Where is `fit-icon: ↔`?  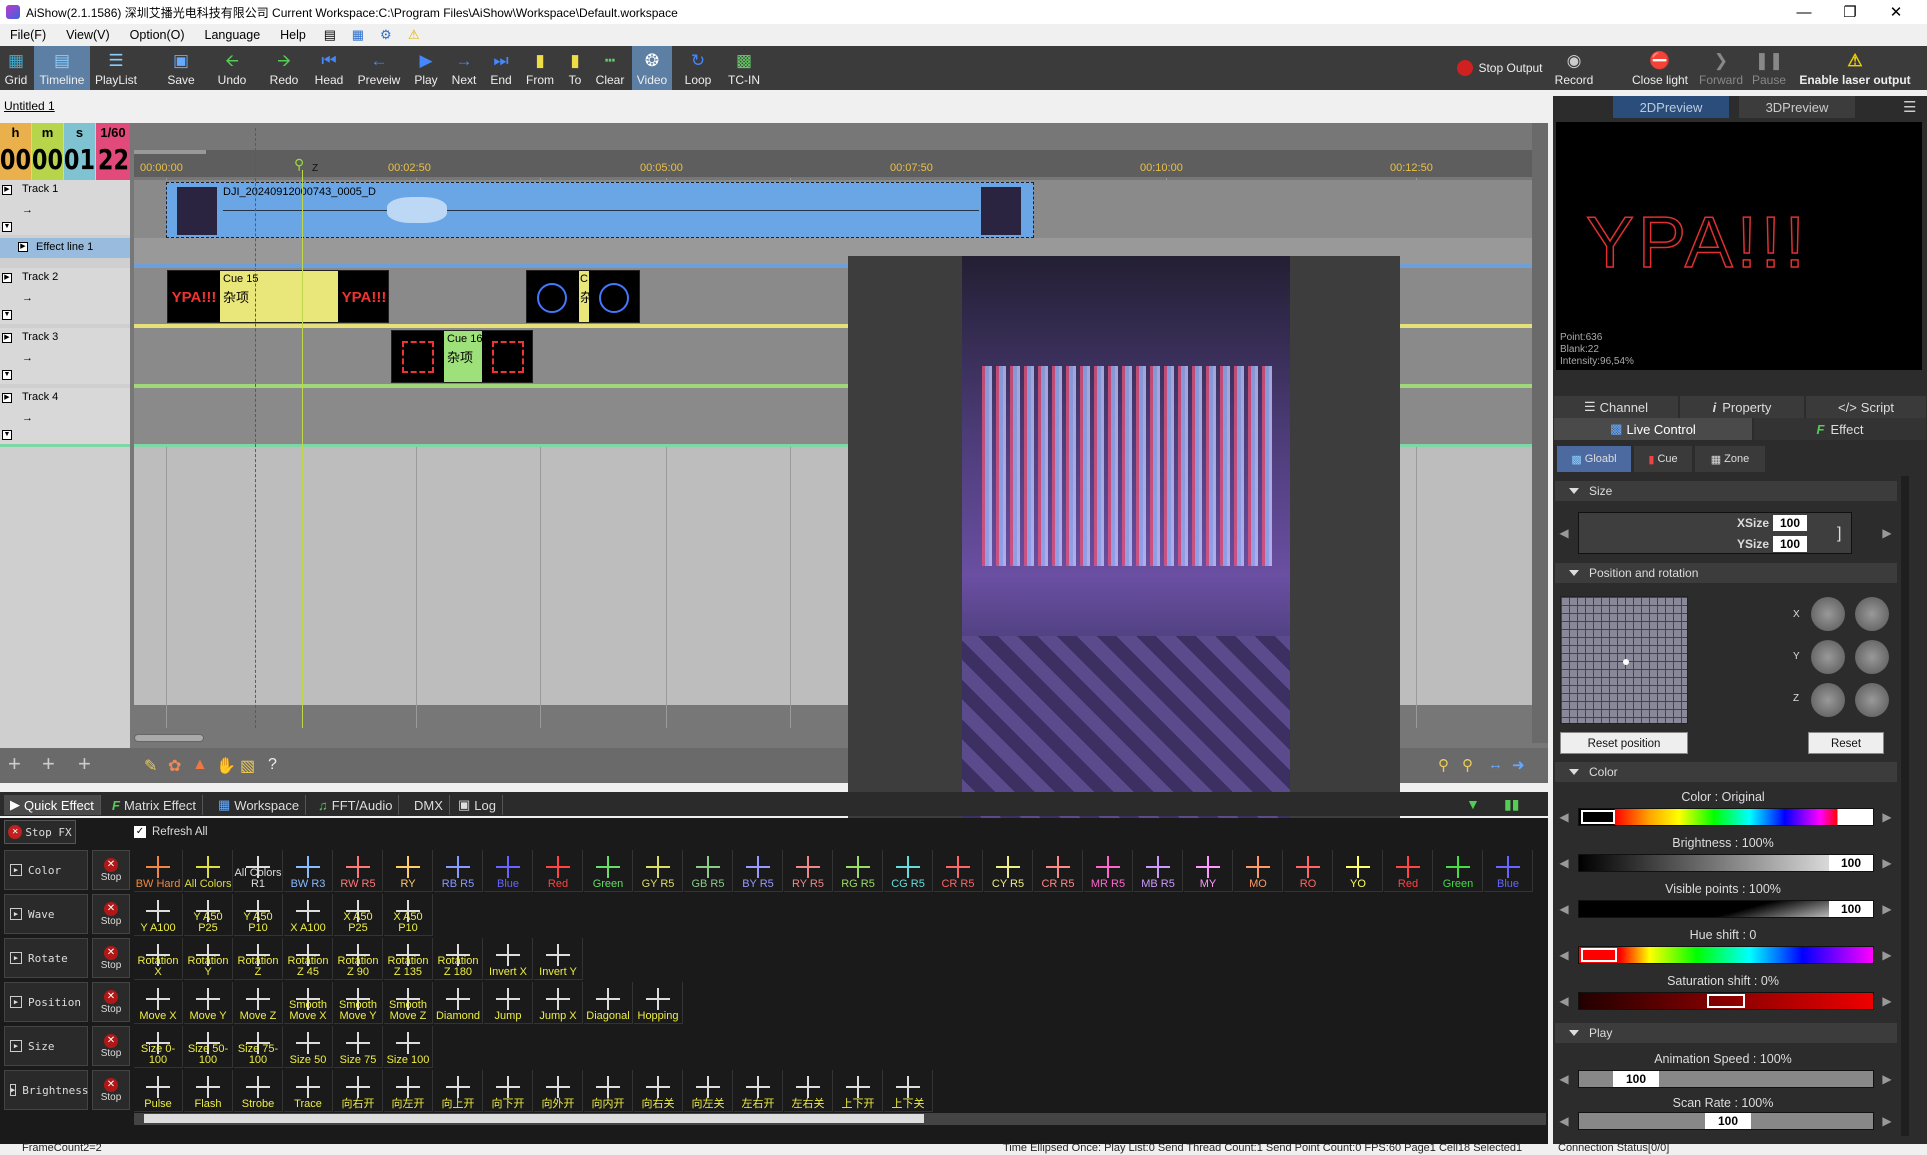 fit-icon: ↔ is located at coordinates (1495, 764).